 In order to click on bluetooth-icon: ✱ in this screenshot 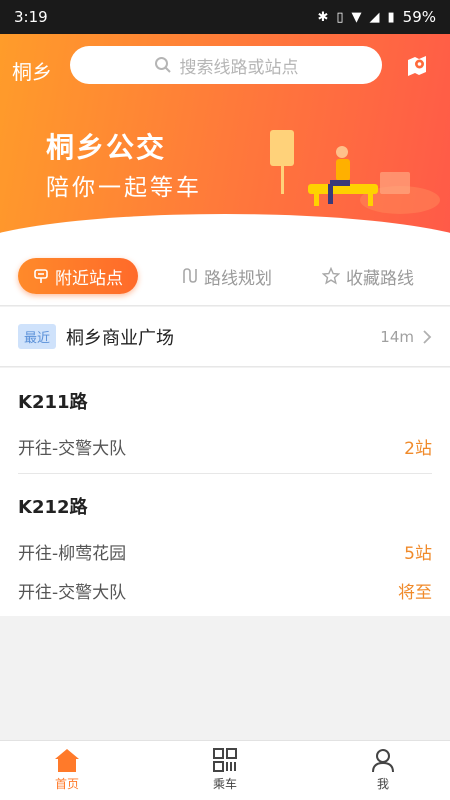, I will do `click(323, 17)`.